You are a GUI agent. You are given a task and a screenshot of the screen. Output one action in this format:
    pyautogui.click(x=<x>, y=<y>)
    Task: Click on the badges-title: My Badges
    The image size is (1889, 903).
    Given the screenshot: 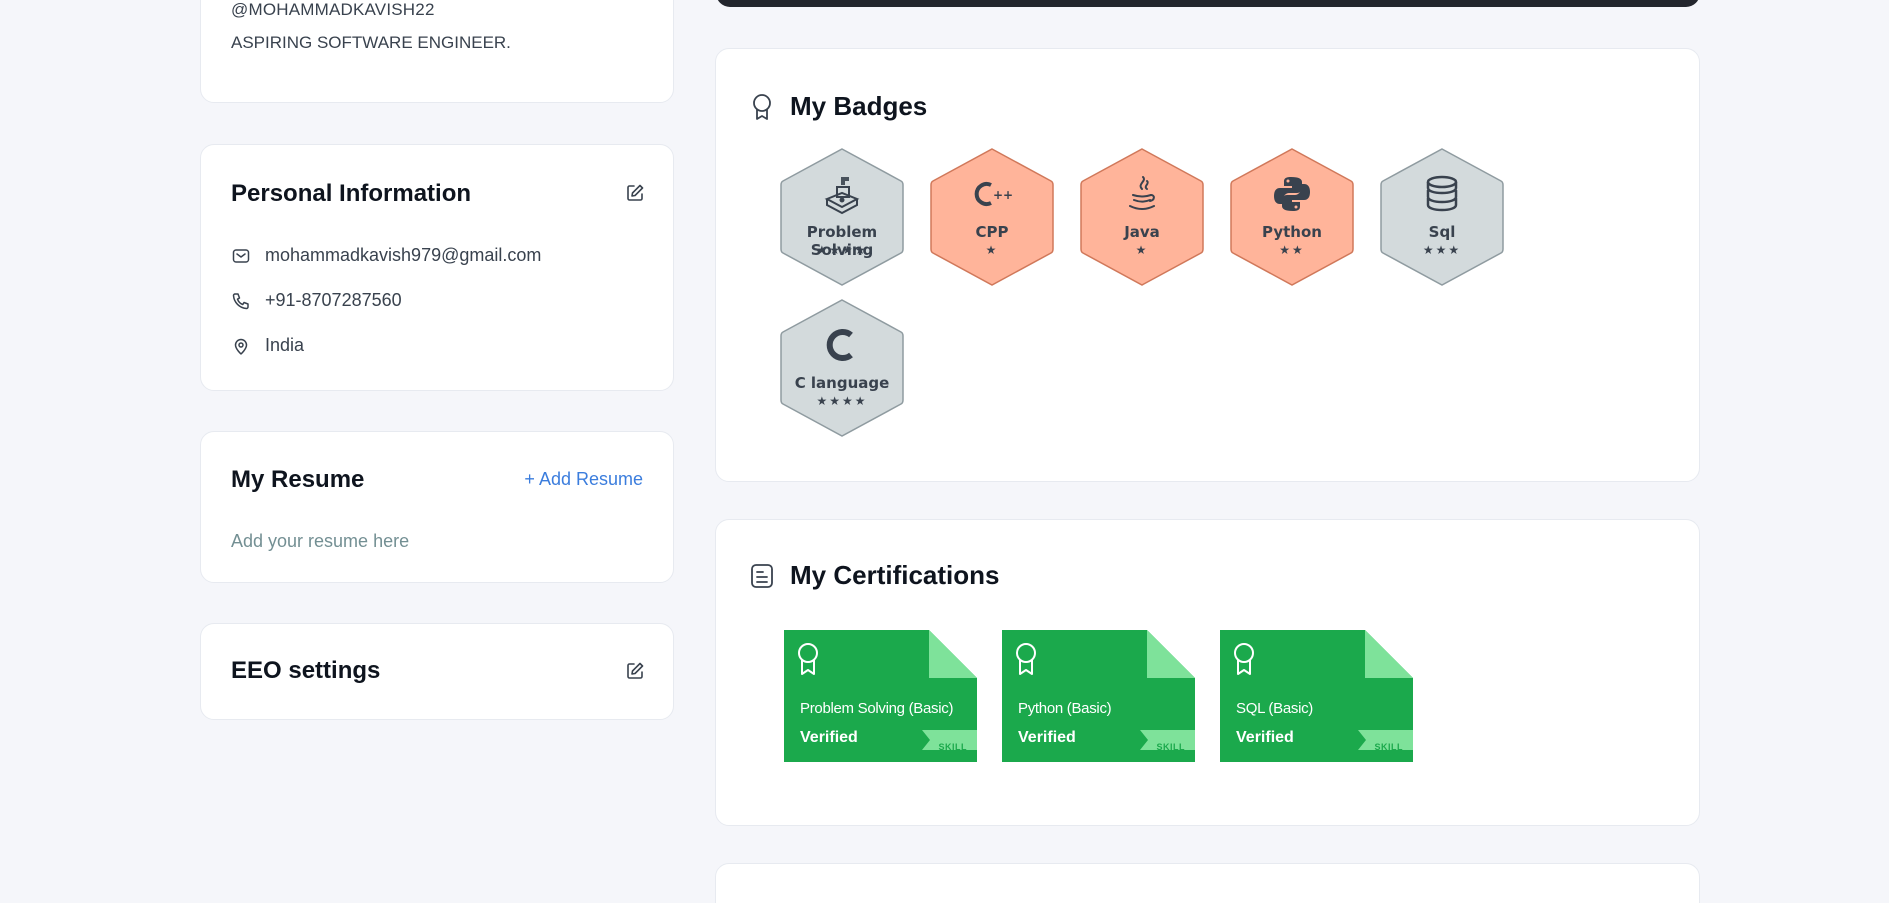 What is the action you would take?
    pyautogui.click(x=859, y=106)
    